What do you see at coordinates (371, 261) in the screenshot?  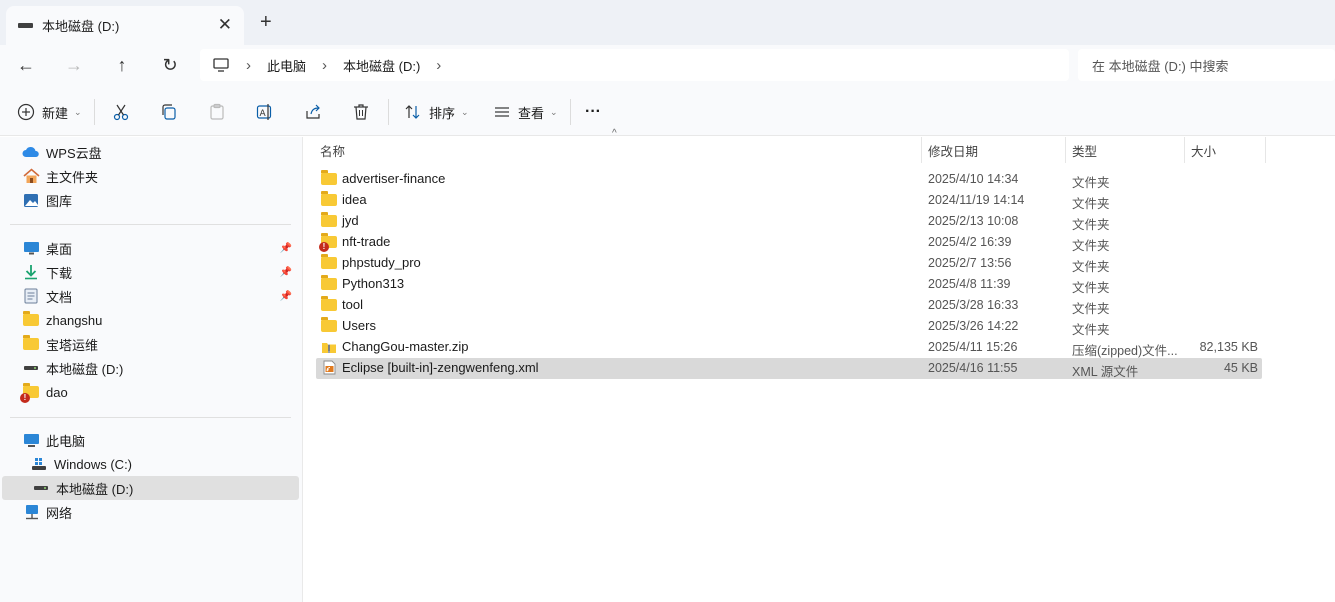 I see `file-name-cell: phpstudy_pro` at bounding box center [371, 261].